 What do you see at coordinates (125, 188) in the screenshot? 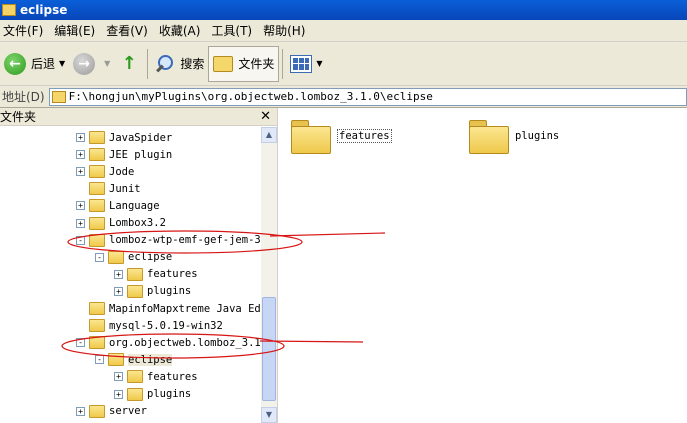
I see `tree-item-label: Junit` at bounding box center [125, 188].